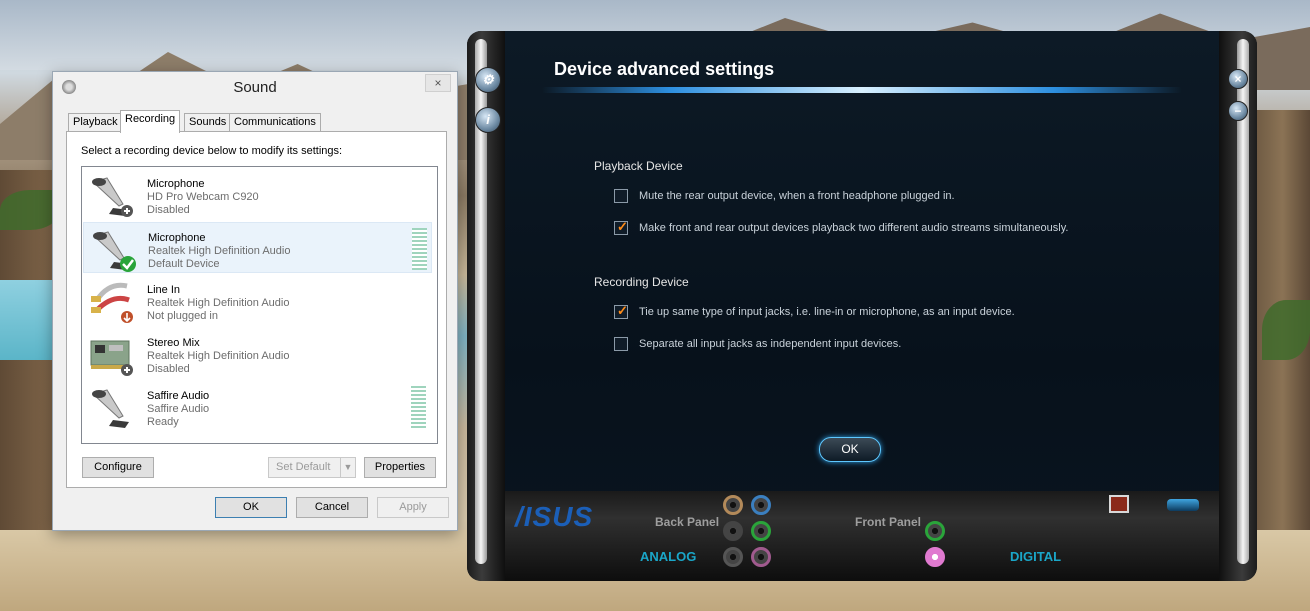  Describe the element at coordinates (332, 507) in the screenshot. I see `cancel-button: Cancel` at that location.